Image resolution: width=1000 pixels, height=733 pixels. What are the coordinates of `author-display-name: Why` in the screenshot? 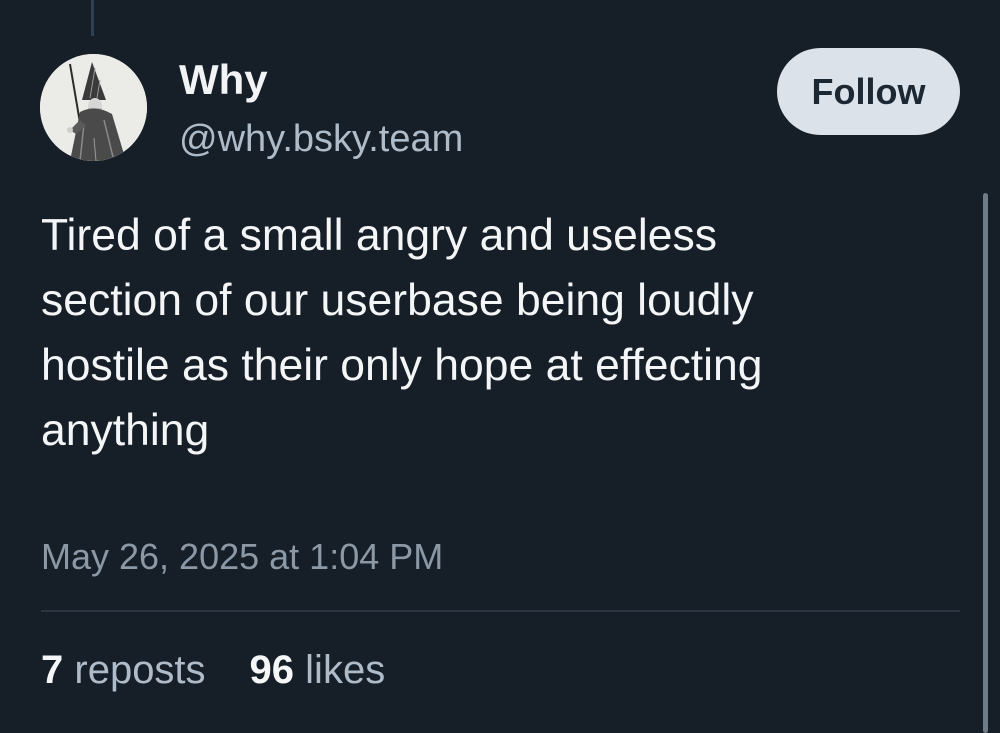 It's located at (223, 80).